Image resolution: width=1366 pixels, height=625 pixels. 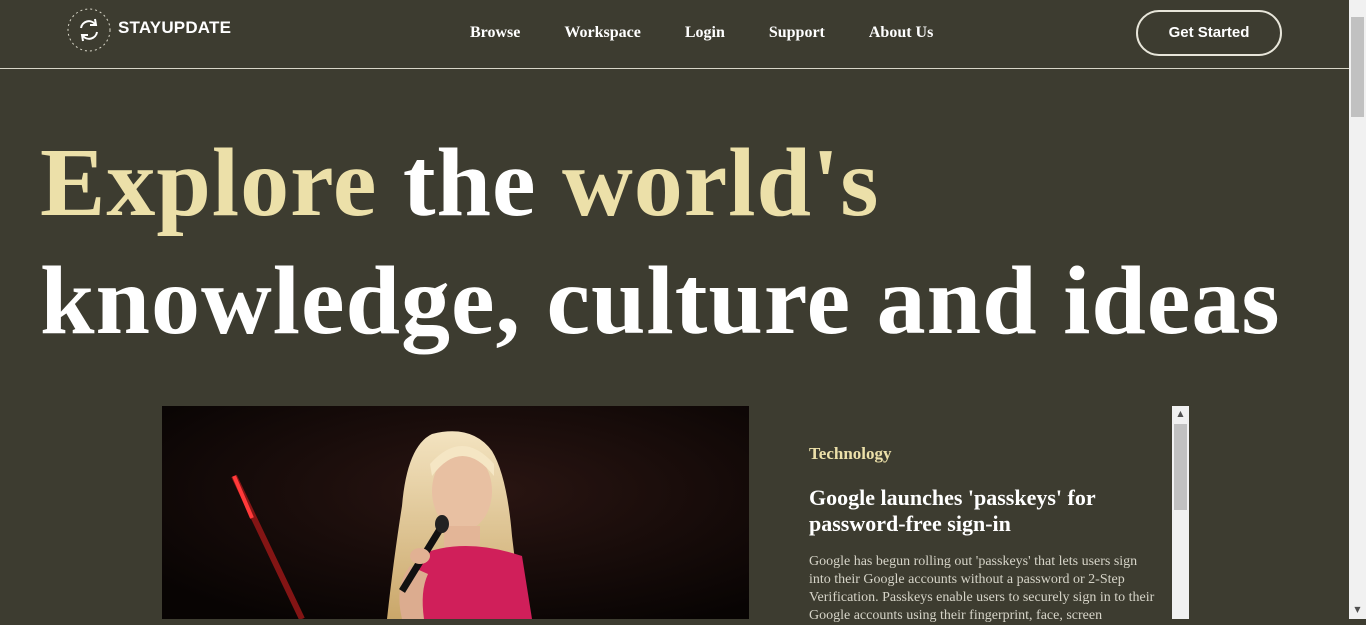 What do you see at coordinates (1180, 467) in the screenshot?
I see `article-scrollbar-thumb` at bounding box center [1180, 467].